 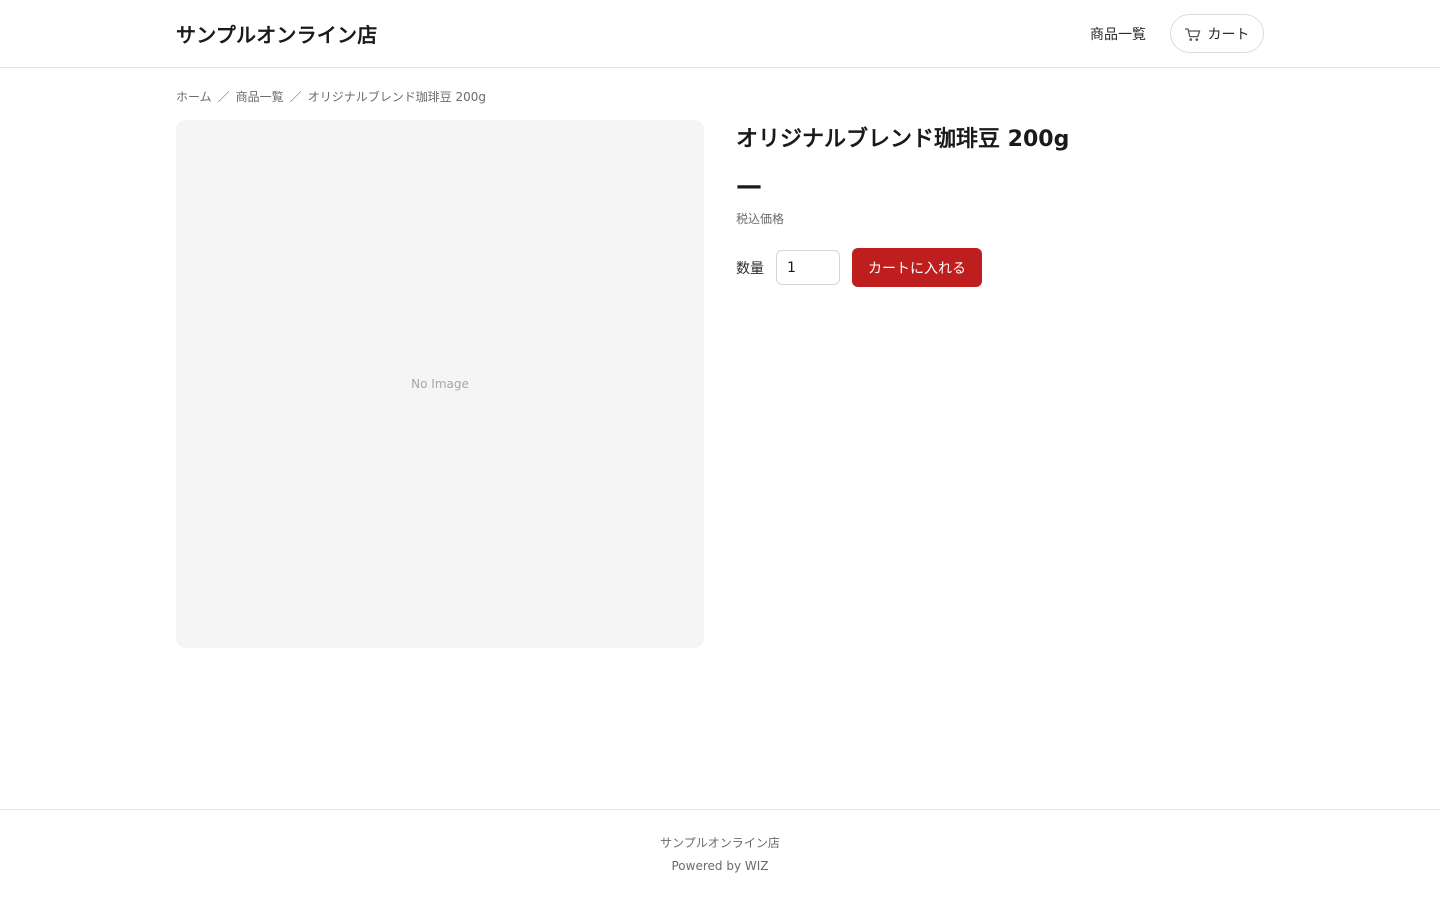 I want to click on footer-powered-by: Powered by WIZ, so click(x=720, y=866).